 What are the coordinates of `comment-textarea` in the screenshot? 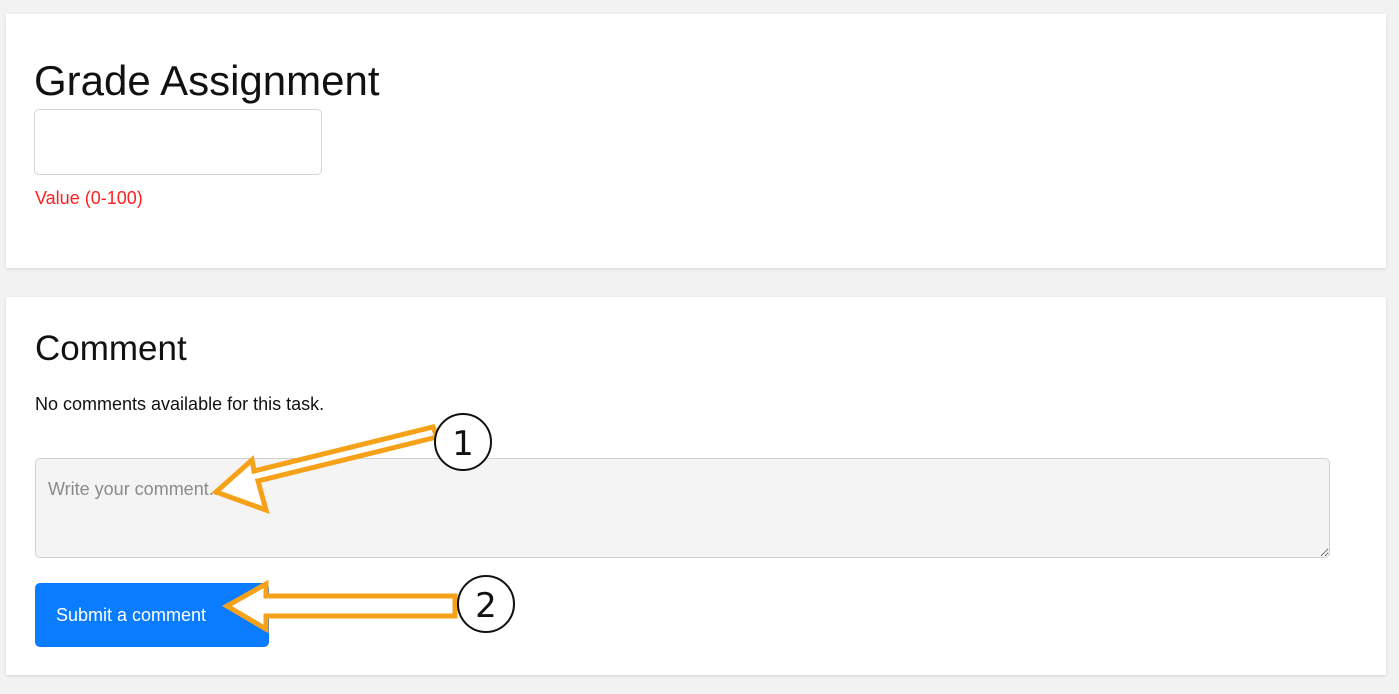 It's located at (682, 508).